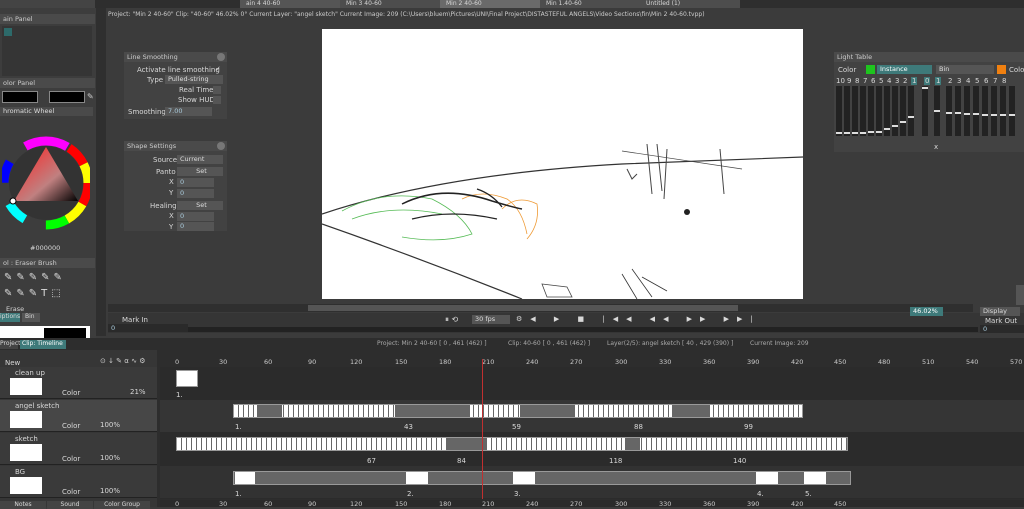 This screenshot has width=1024, height=509. Describe the element at coordinates (122, 361) in the screenshot. I see `layer-toolbar-icons: ⊙ ↓ ✎ α ∿ ⚙` at that location.